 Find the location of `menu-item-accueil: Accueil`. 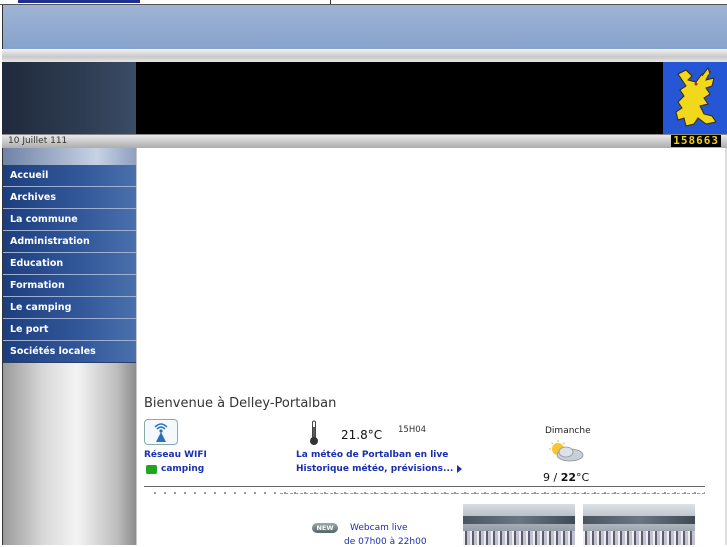

menu-item-accueil: Accueil is located at coordinates (70, 176).